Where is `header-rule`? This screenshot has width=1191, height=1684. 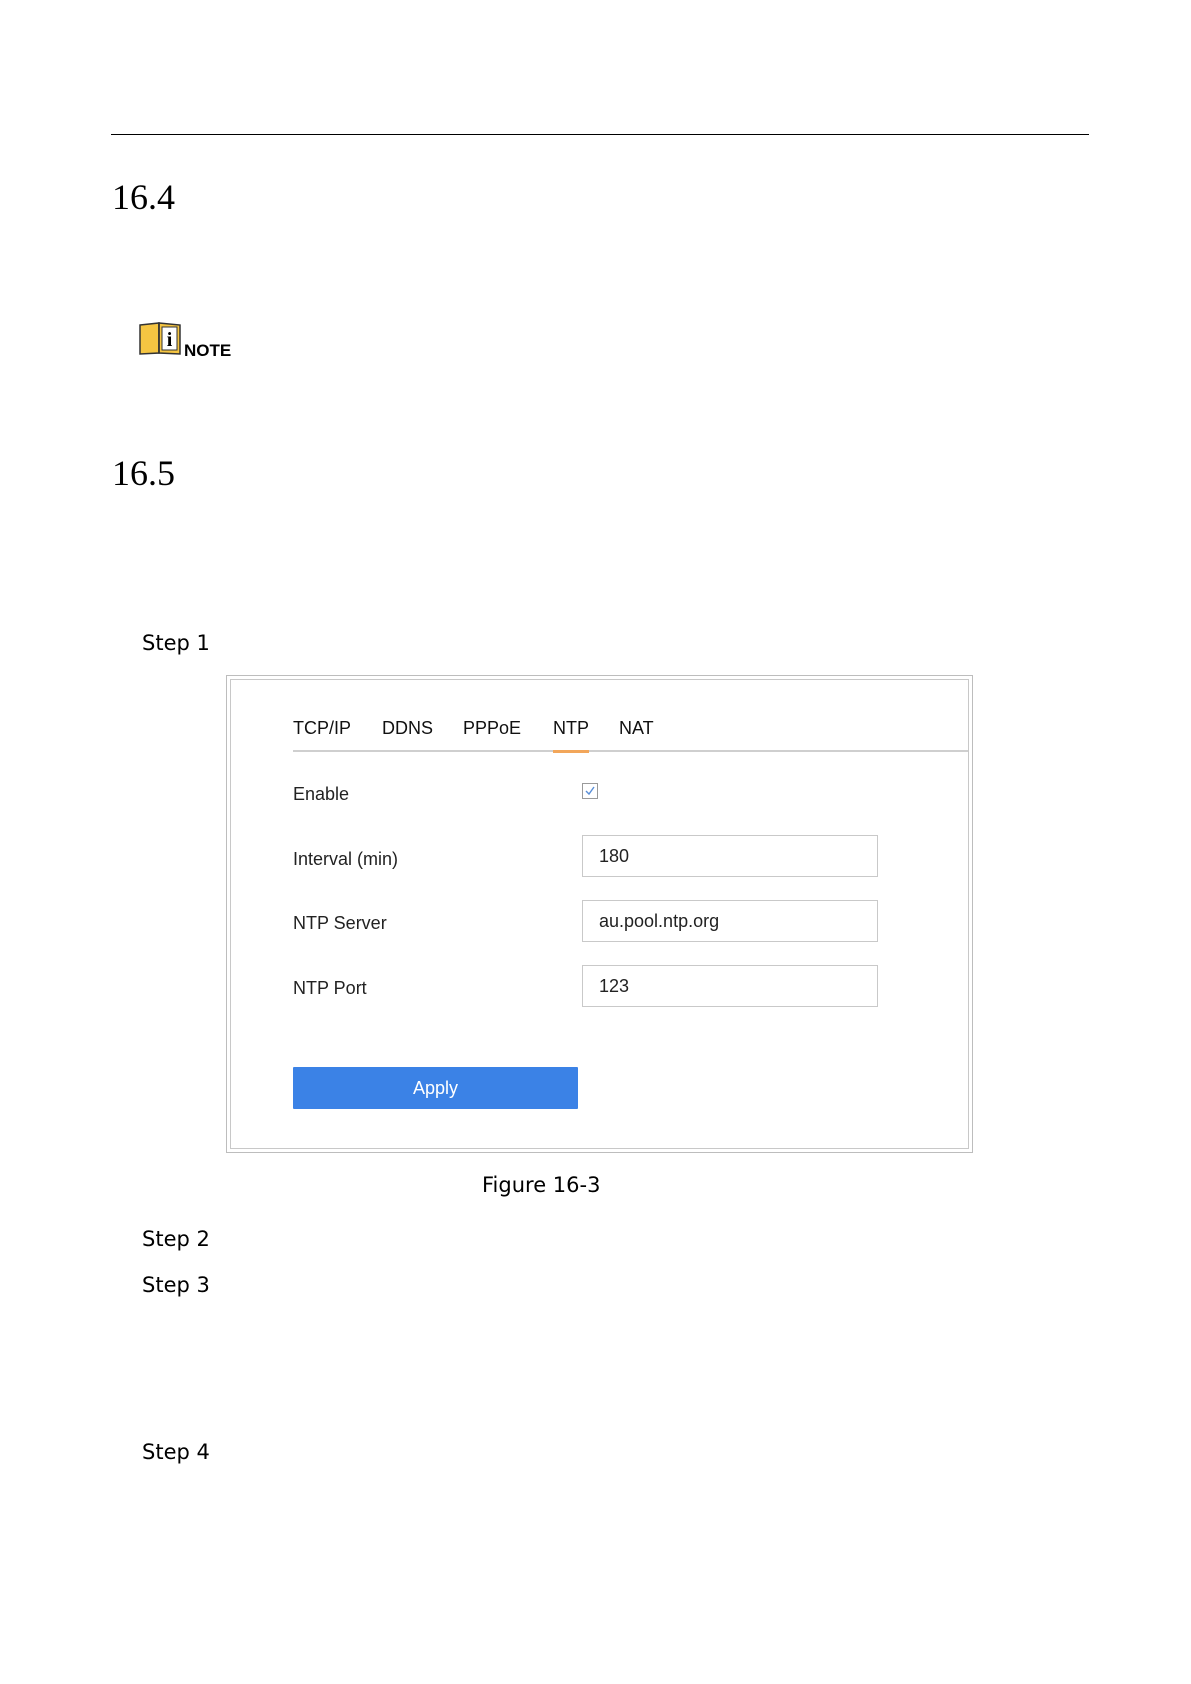 header-rule is located at coordinates (600, 134).